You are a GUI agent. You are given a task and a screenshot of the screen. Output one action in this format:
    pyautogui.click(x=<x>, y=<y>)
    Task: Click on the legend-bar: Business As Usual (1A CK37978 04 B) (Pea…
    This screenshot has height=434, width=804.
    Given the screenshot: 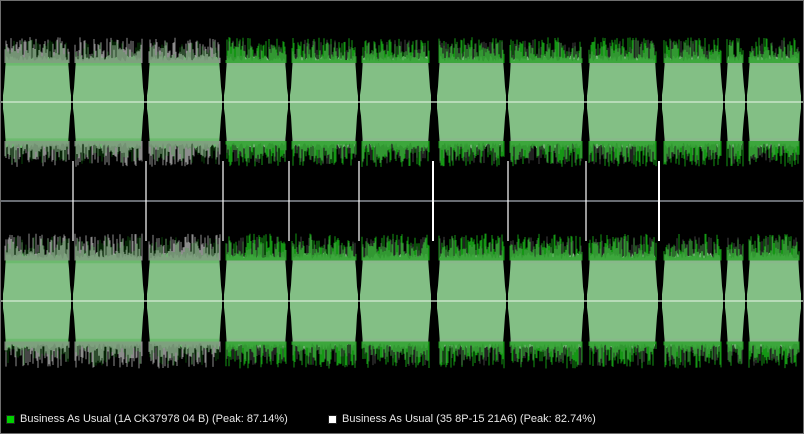 What is the action you would take?
    pyautogui.click(x=402, y=417)
    